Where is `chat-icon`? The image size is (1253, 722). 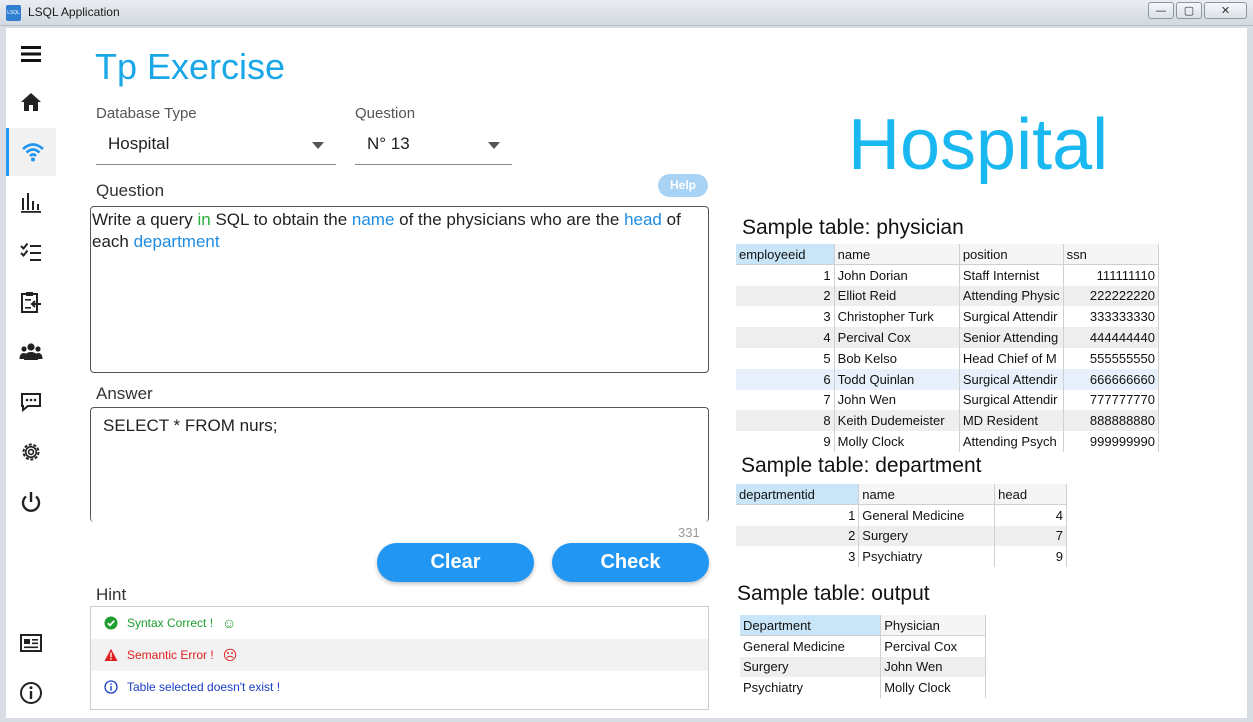
chat-icon is located at coordinates (31, 402).